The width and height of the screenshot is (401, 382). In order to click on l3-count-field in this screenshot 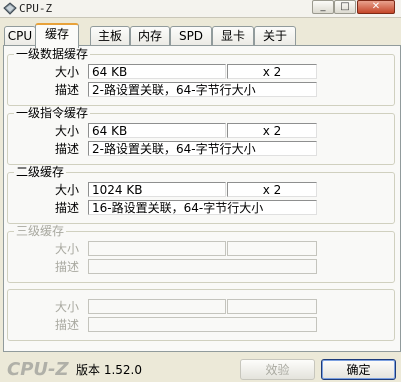, I will do `click(272, 248)`.